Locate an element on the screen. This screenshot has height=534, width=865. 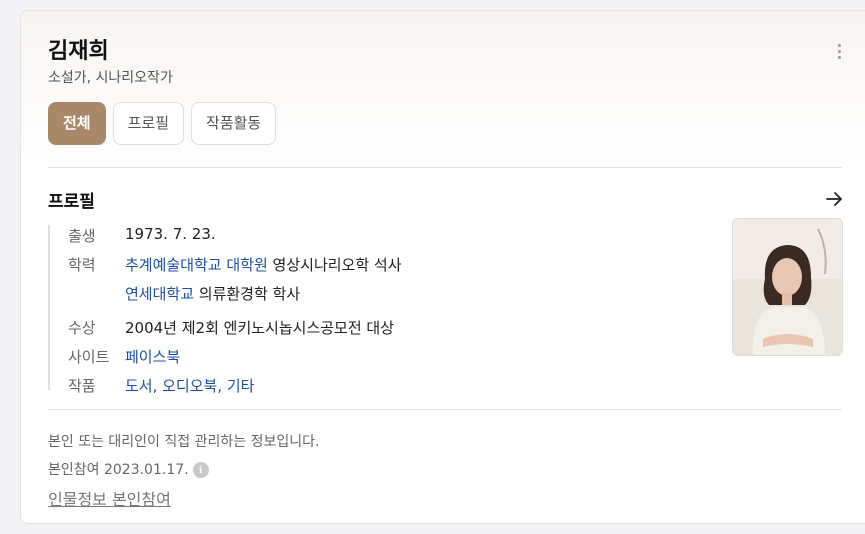
award-label: 수상 is located at coordinates (82, 328).